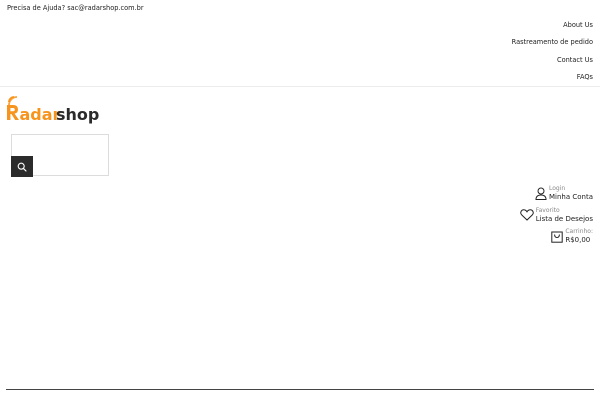 This screenshot has height=400, width=600. What do you see at coordinates (557, 188) in the screenshot?
I see `login-small-label: Login` at bounding box center [557, 188].